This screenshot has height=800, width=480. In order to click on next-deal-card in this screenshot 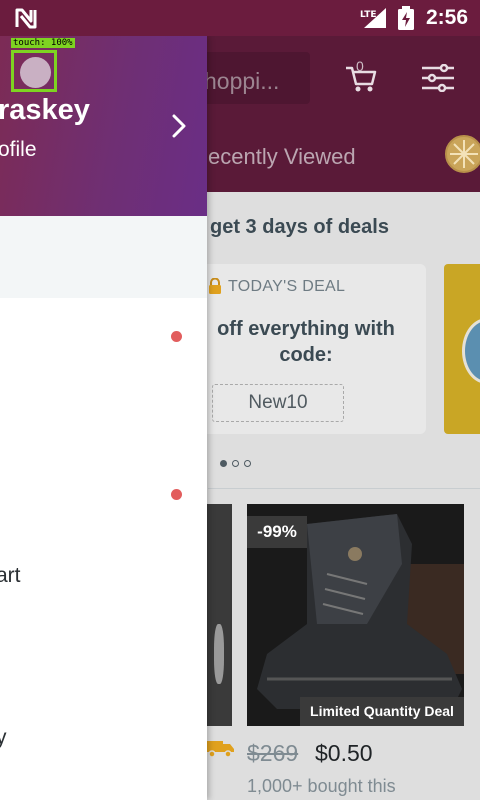, I will do `click(462, 349)`.